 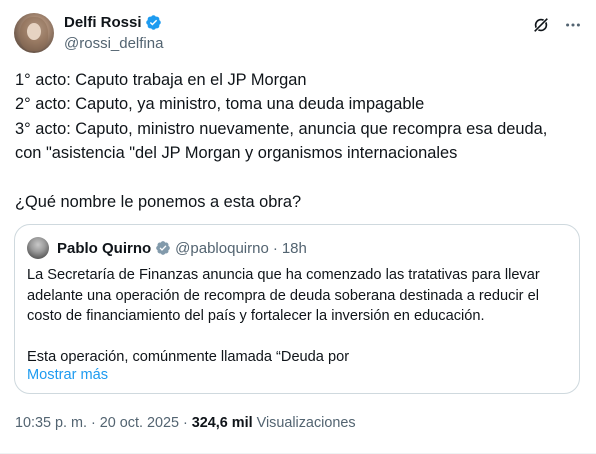 What do you see at coordinates (163, 248) in the screenshot?
I see `government-badge-icon` at bounding box center [163, 248].